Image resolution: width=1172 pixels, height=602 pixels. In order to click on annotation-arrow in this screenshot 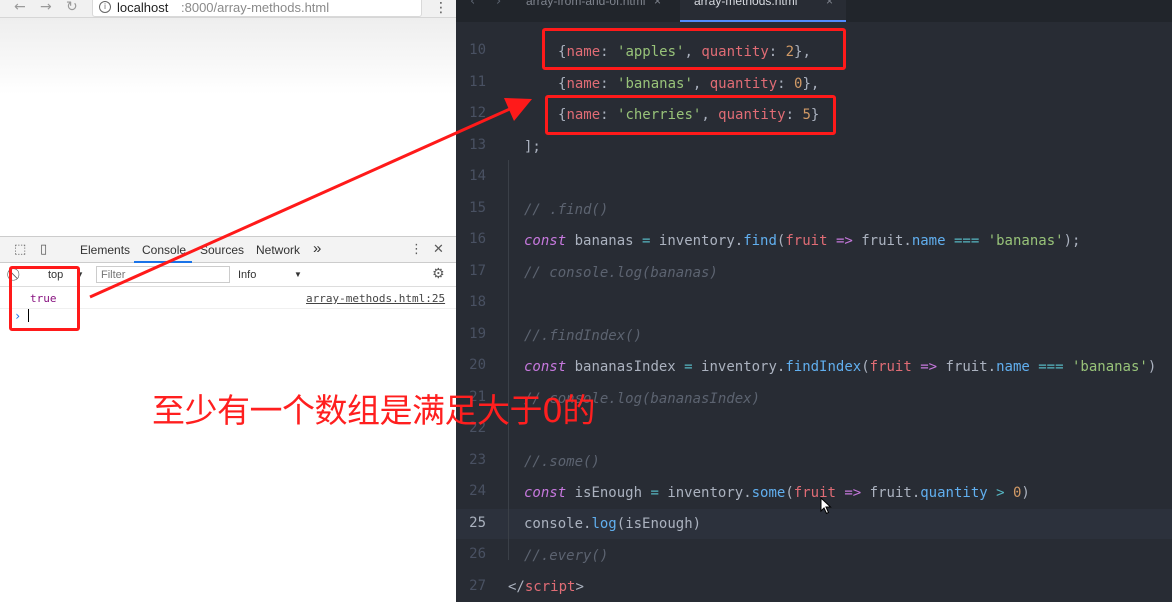, I will do `click(310, 198)`.